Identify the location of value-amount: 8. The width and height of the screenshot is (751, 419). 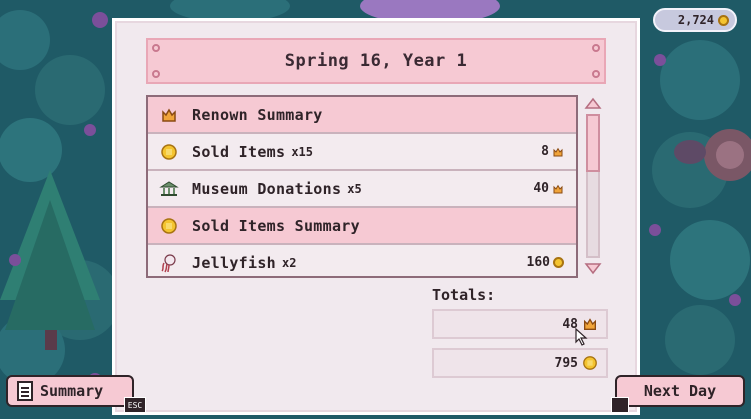
(545, 151).